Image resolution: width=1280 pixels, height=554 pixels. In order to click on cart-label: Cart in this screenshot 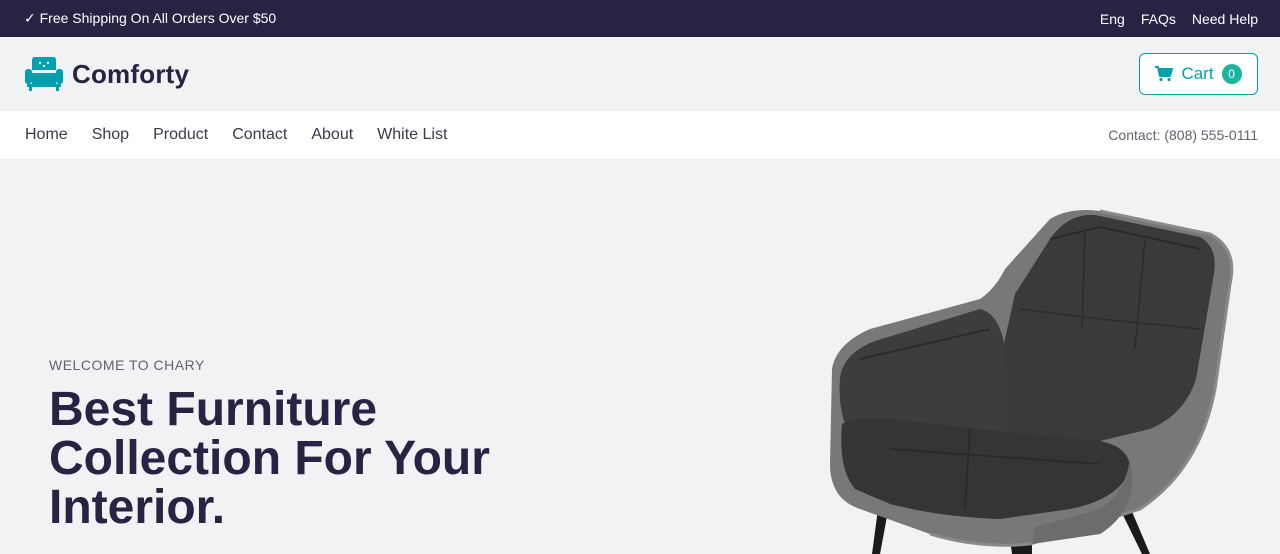, I will do `click(1197, 73)`.